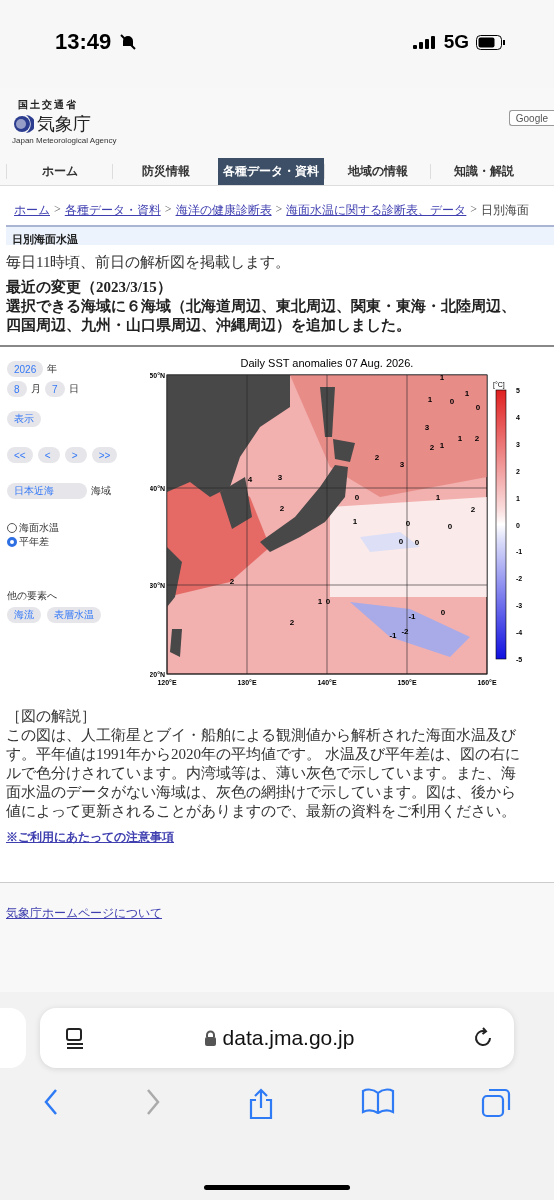 This screenshot has height=1200, width=554. I want to click on breadcrumb-current: 日別海面, so click(505, 210).